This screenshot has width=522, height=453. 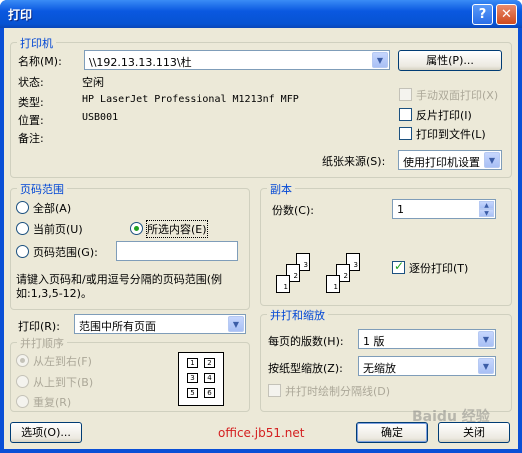 What do you see at coordinates (31, 102) in the screenshot?
I see `type-label: 类型:` at bounding box center [31, 102].